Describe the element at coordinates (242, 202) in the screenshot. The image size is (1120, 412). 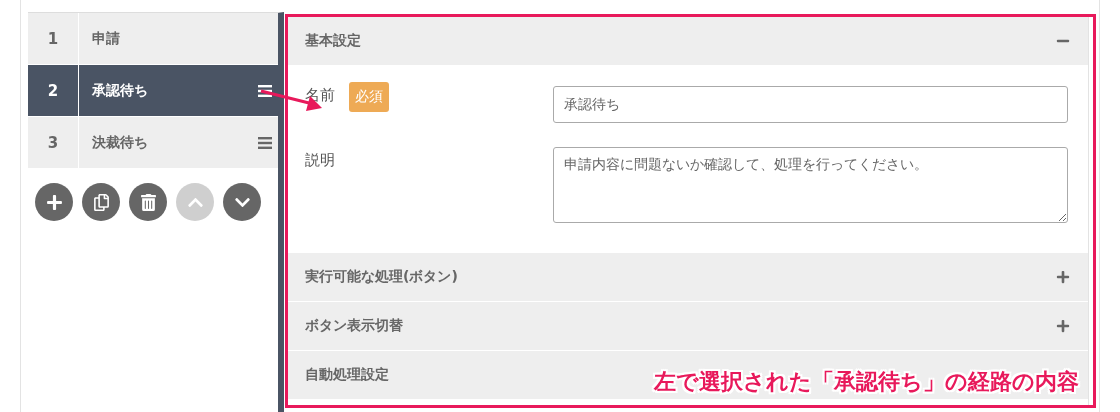
I see `move-down-button` at that location.